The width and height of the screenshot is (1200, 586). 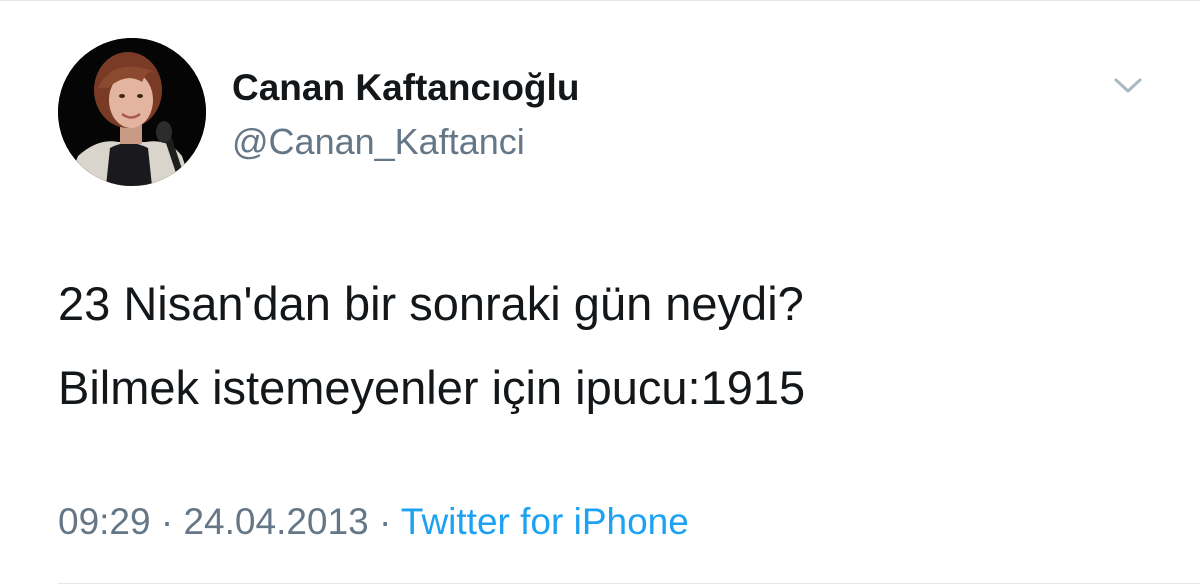 What do you see at coordinates (431, 303) in the screenshot?
I see `tweet-text-line: 23 Nisan'dan bir sonraki gün neydi?` at bounding box center [431, 303].